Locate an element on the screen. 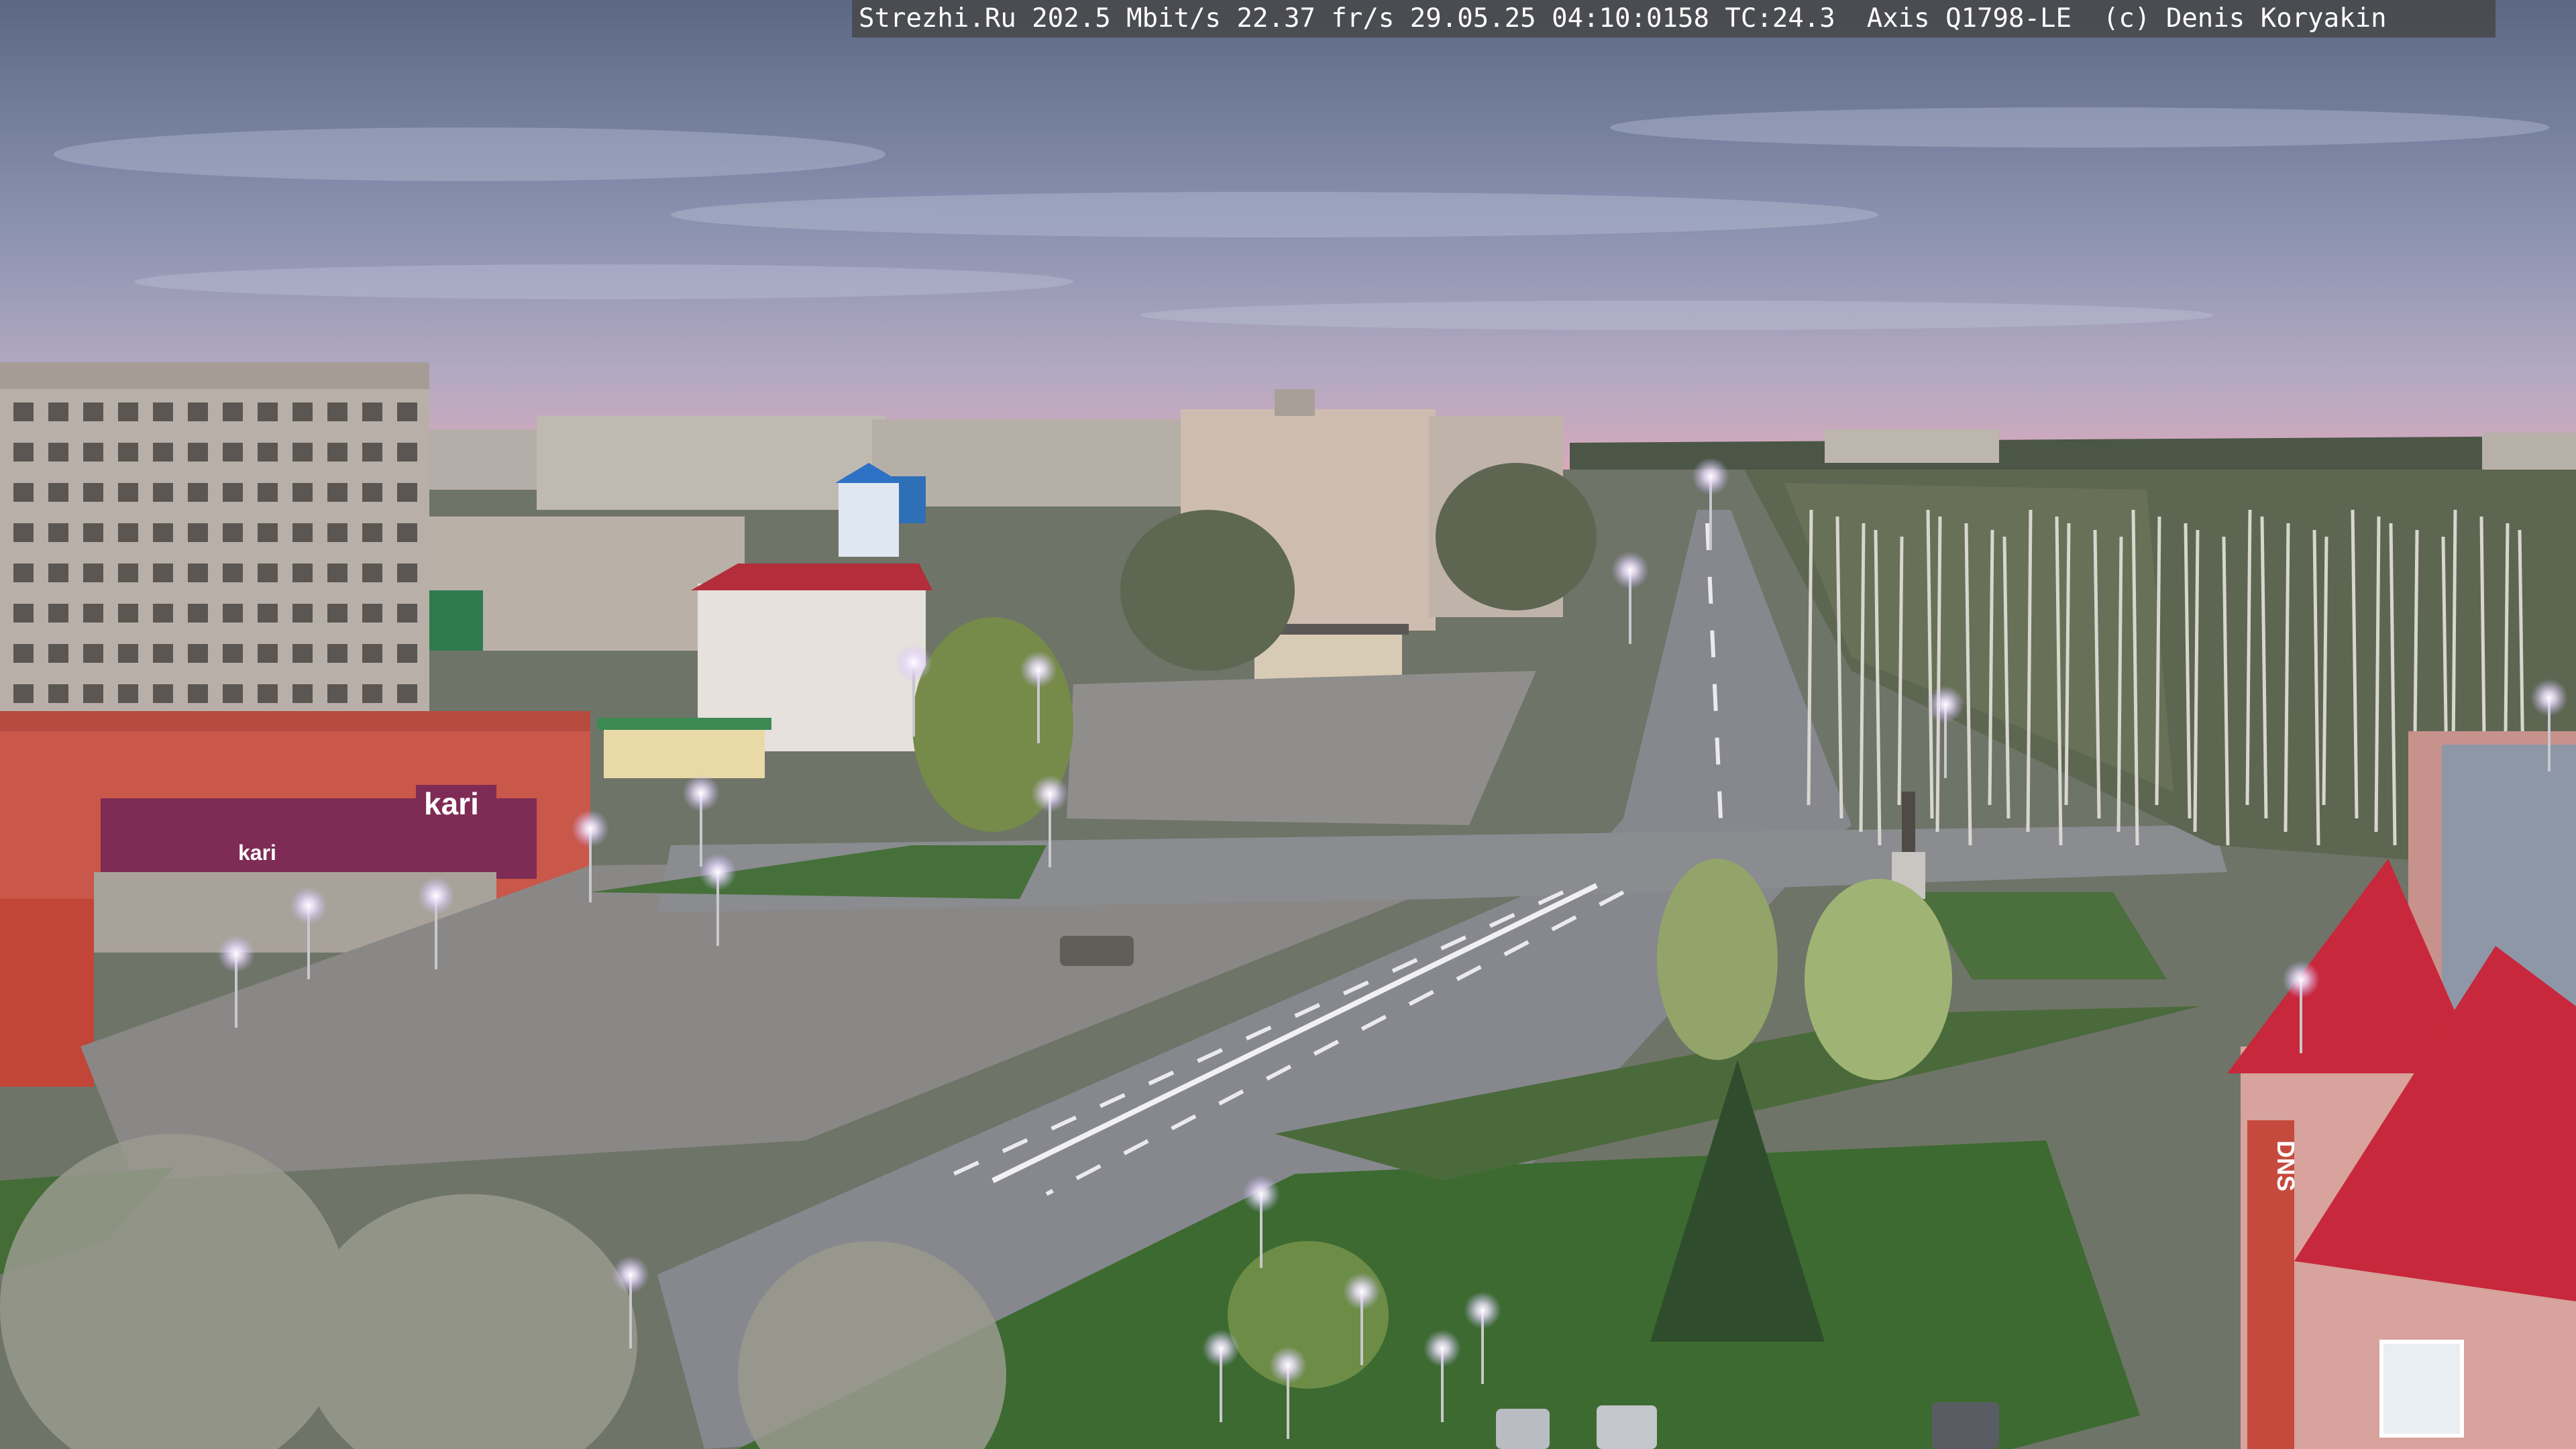 This screenshot has height=1449, width=2576. dns-sign: DNS is located at coordinates (2286, 1165).